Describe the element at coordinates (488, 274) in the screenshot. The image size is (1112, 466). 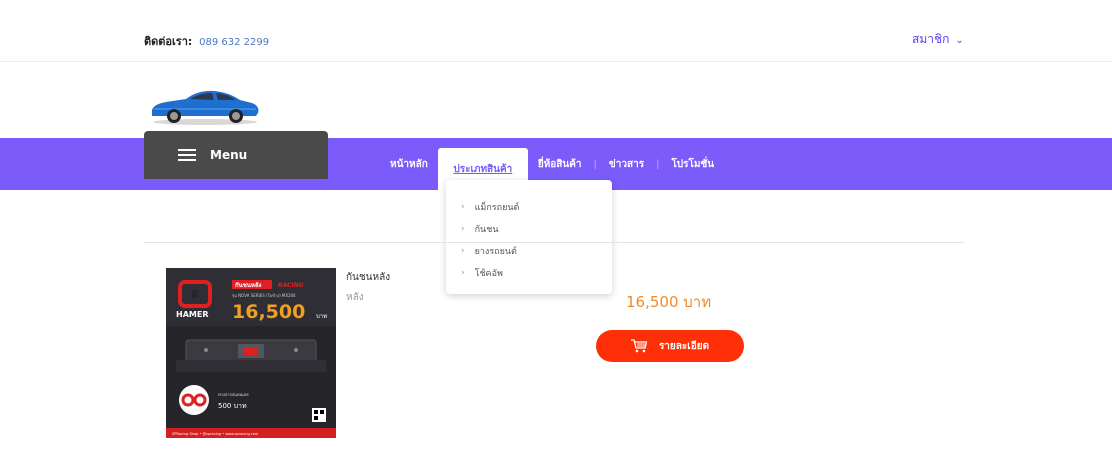
I see `dropdown-item-label: โช้คอัพ` at that location.